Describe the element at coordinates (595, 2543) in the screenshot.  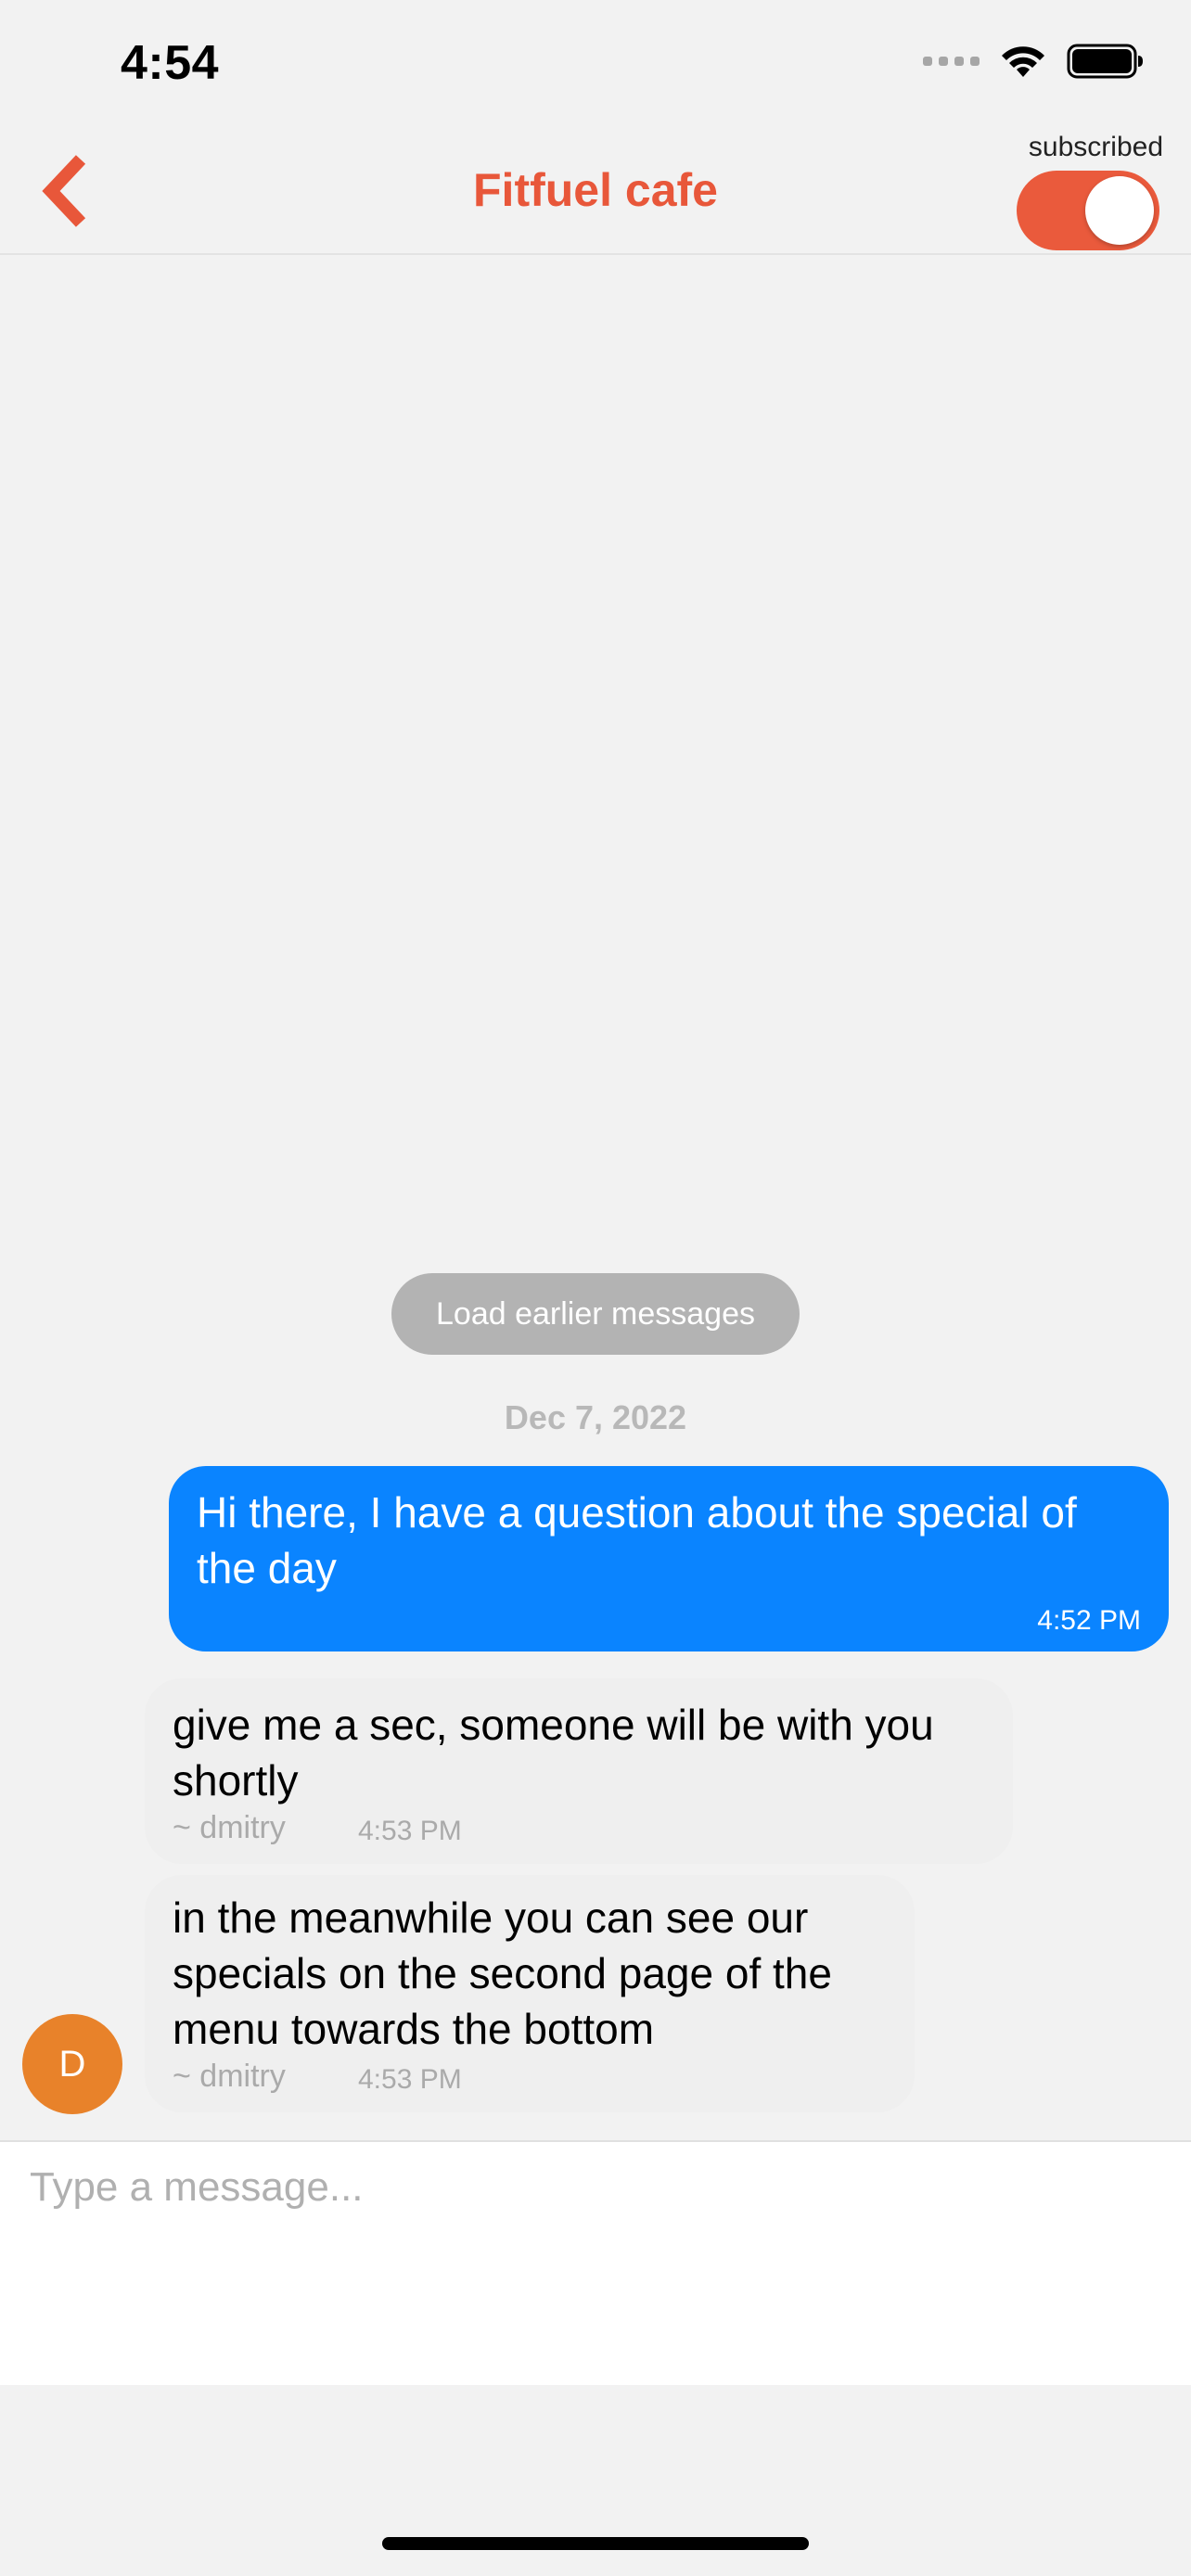
I see `home-indicator` at that location.